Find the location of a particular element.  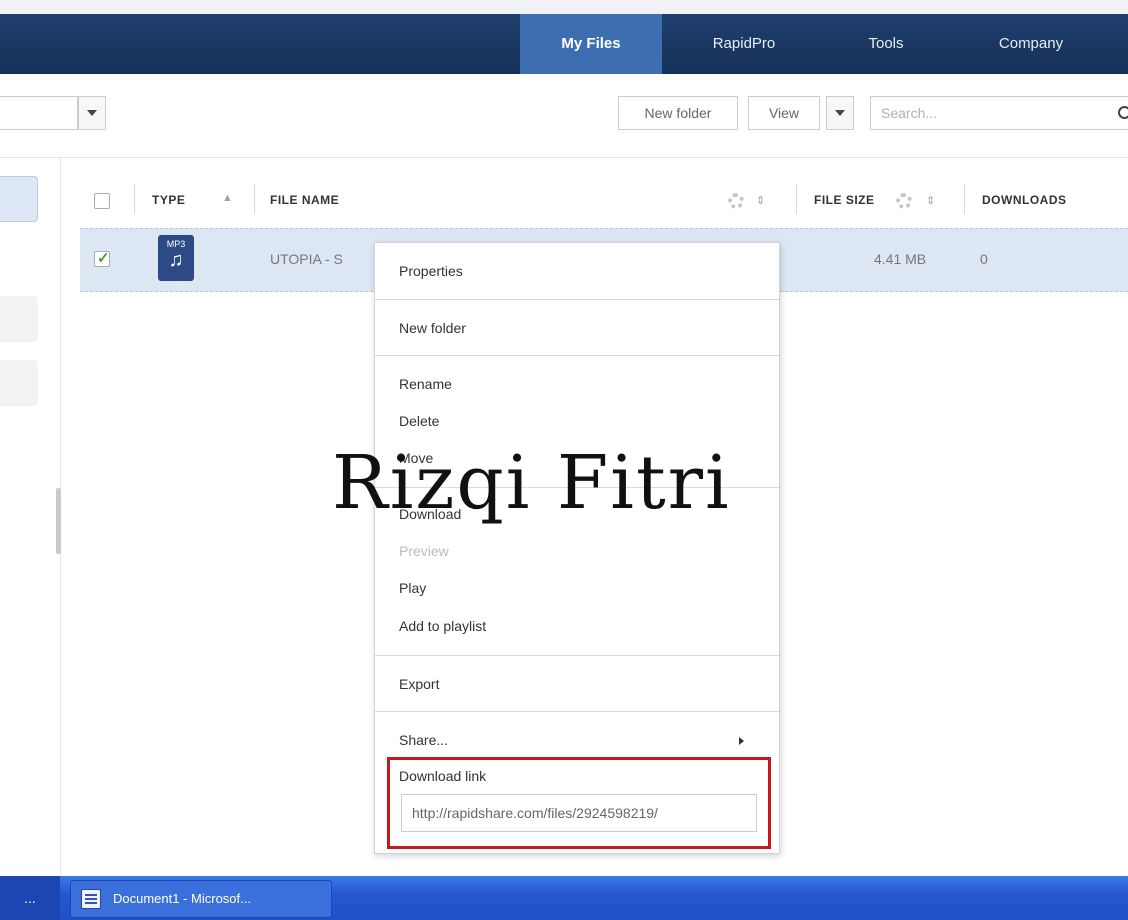

view-button: View is located at coordinates (784, 113).